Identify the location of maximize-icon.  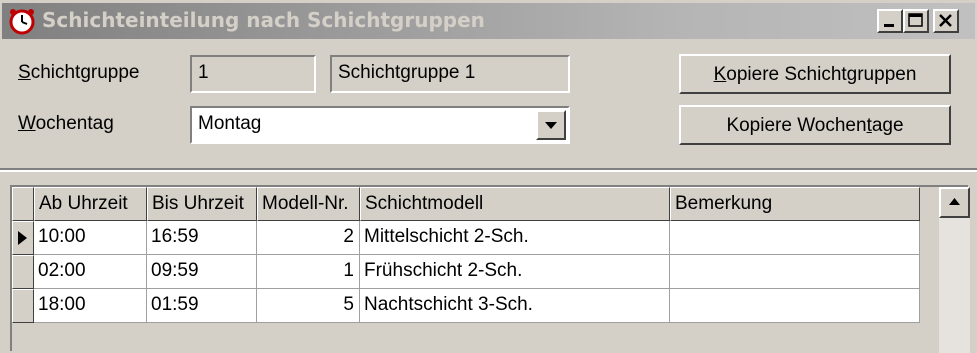
(915, 20).